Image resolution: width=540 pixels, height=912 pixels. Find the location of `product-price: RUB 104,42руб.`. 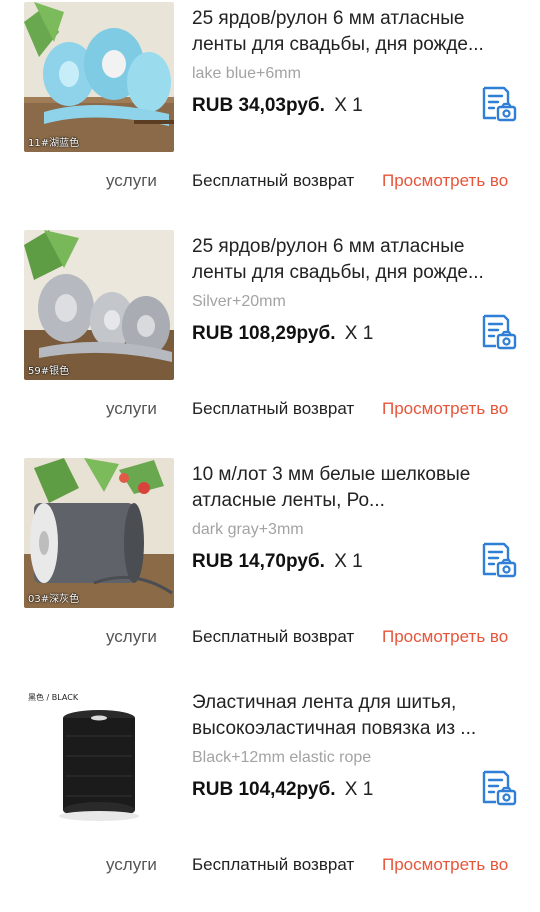

product-price: RUB 104,42руб. is located at coordinates (264, 789).